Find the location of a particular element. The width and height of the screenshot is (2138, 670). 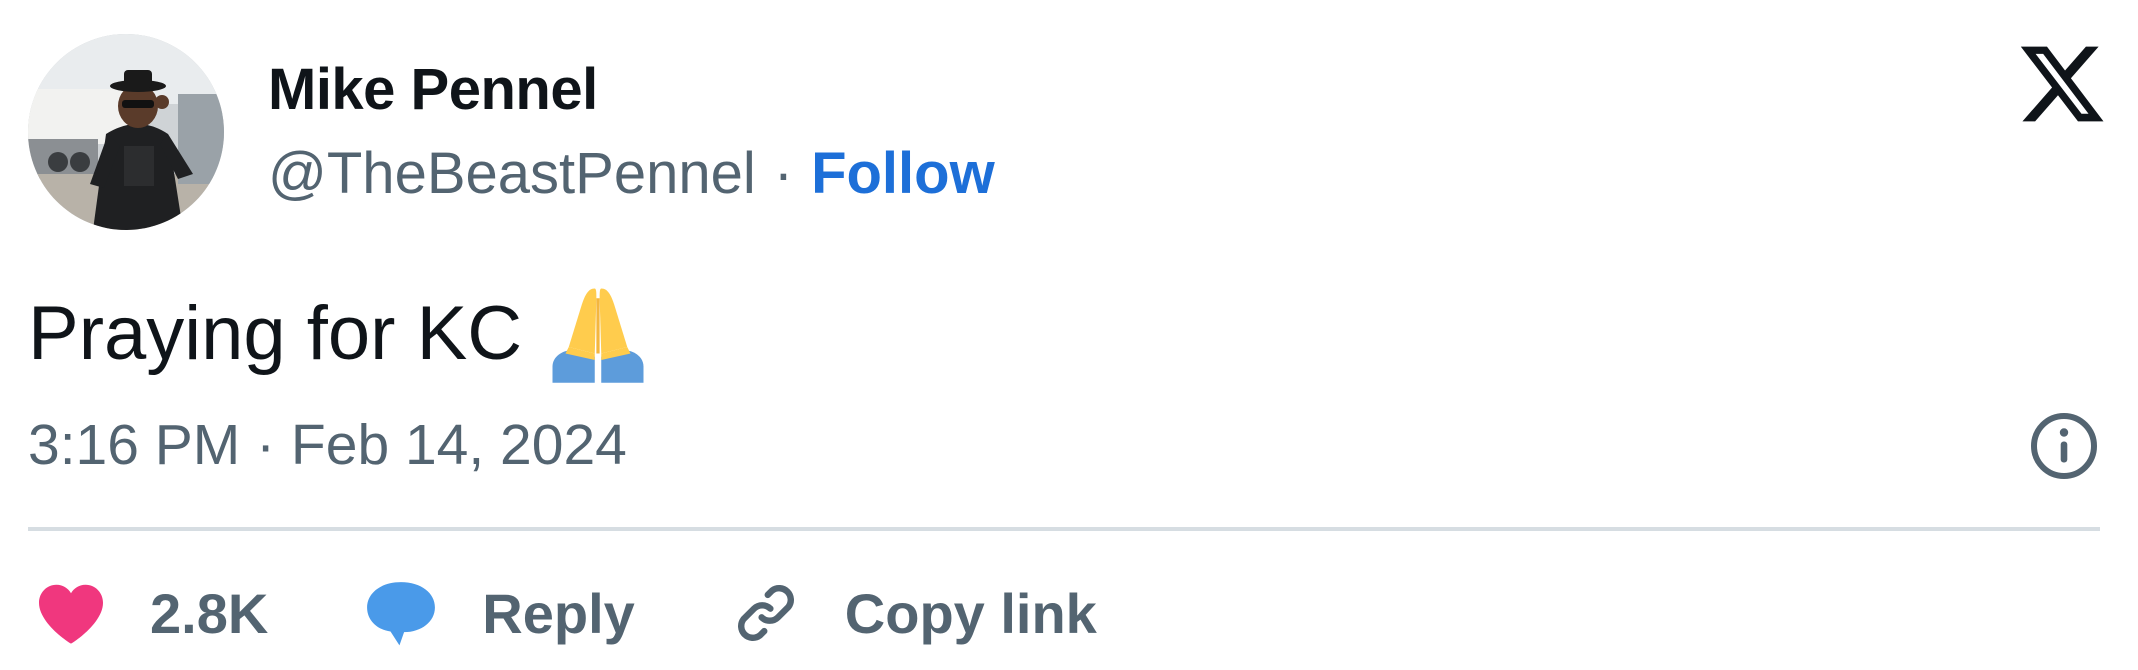

tweet-text: Praying for KC is located at coordinates (275, 333).